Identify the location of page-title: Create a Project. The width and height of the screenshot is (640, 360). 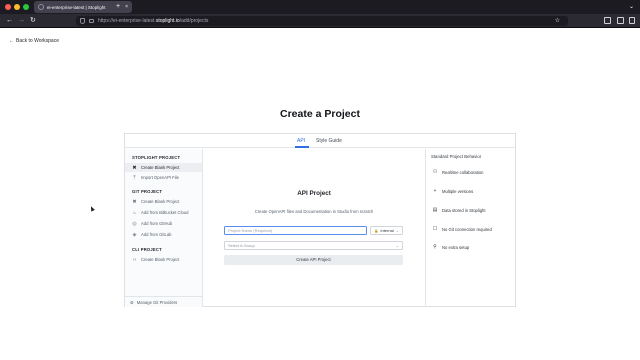
(320, 114).